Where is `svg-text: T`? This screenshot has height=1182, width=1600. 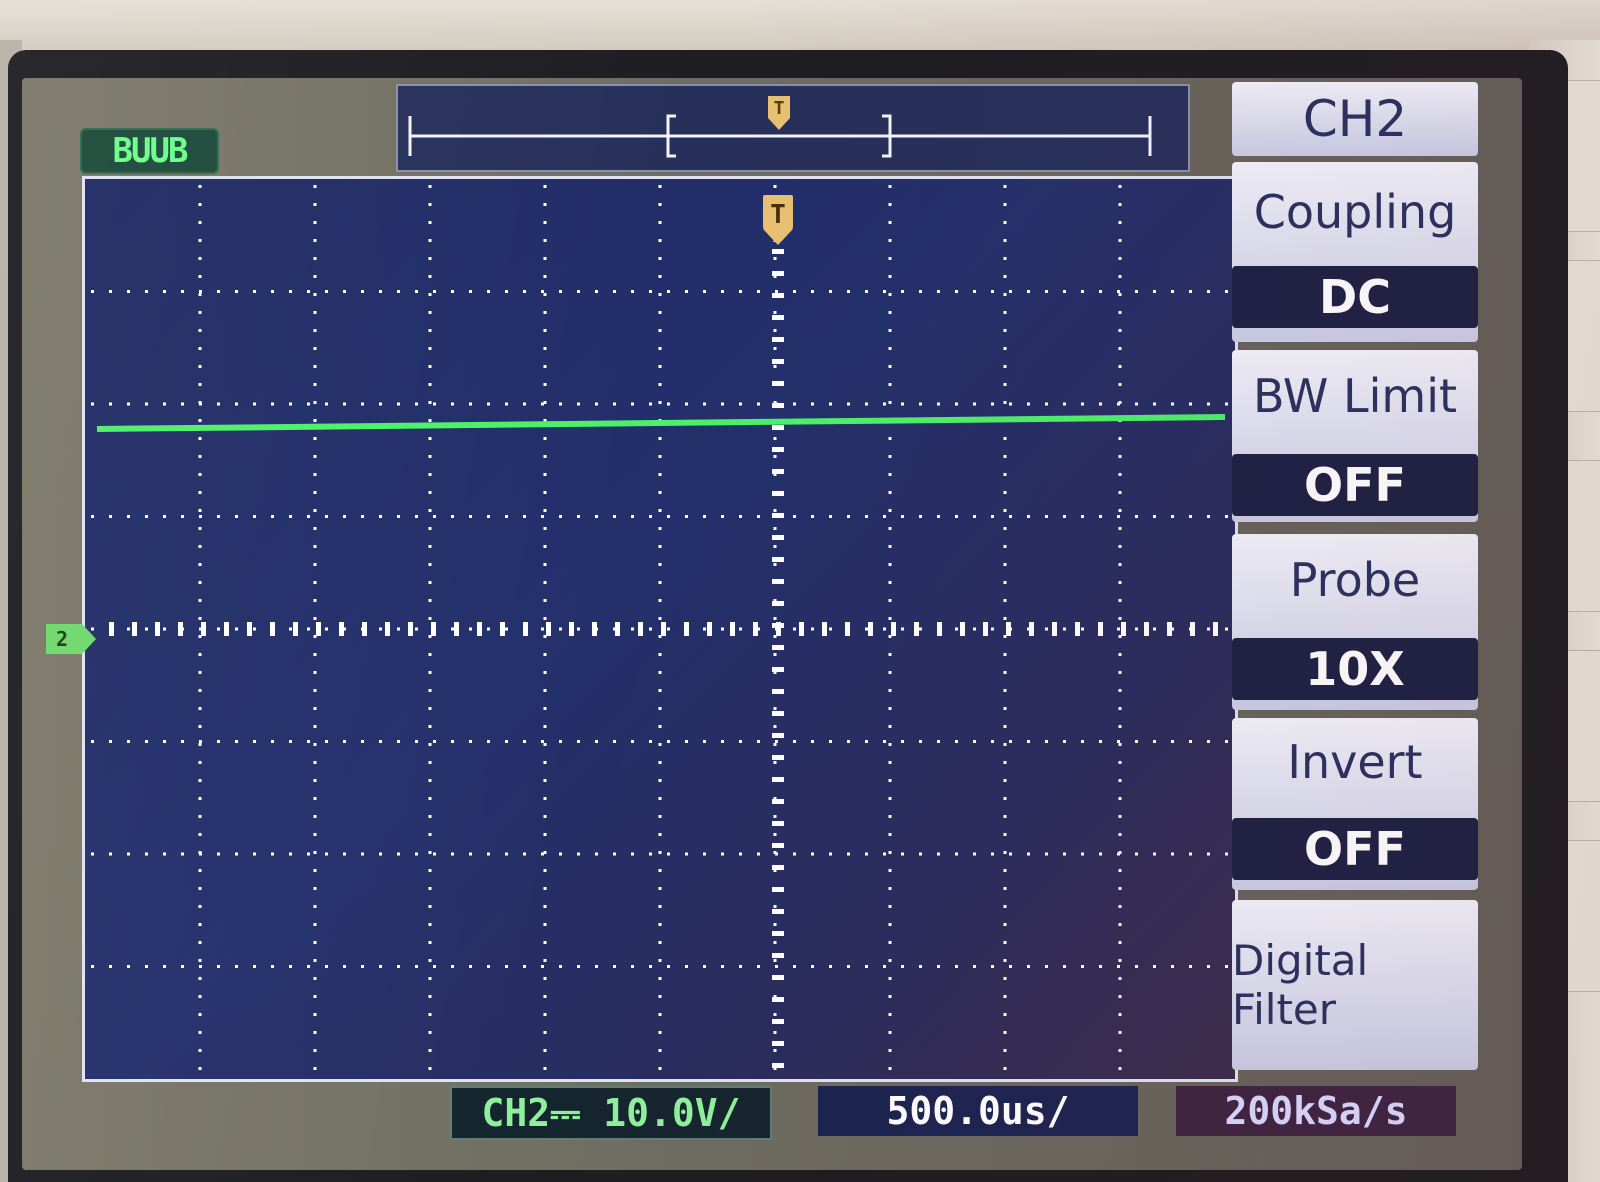 svg-text: T is located at coordinates (779, 108).